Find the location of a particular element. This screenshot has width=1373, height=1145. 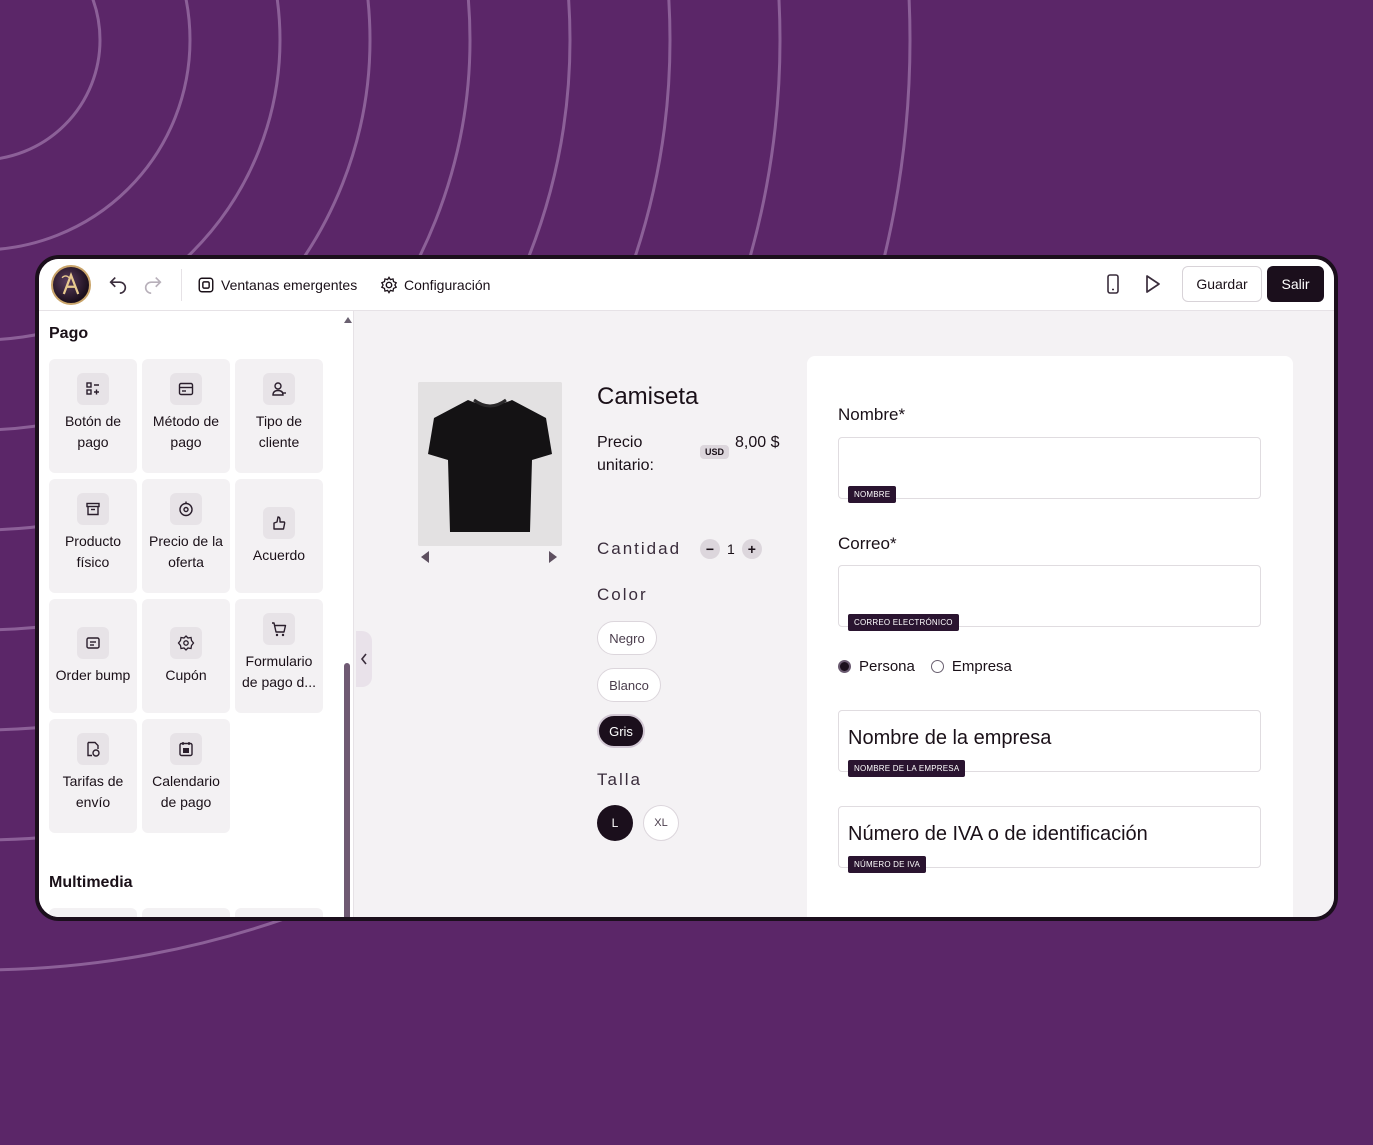

scroll-up-arrow-icon is located at coordinates (348, 320).